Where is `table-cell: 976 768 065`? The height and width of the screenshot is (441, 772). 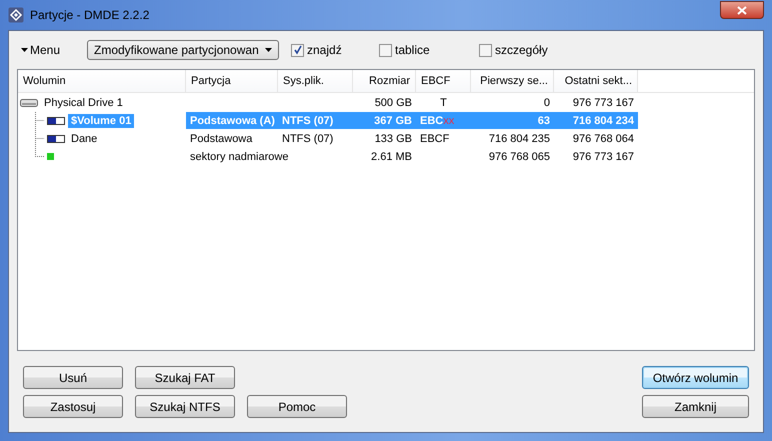
table-cell: 976 768 065 is located at coordinates (519, 156).